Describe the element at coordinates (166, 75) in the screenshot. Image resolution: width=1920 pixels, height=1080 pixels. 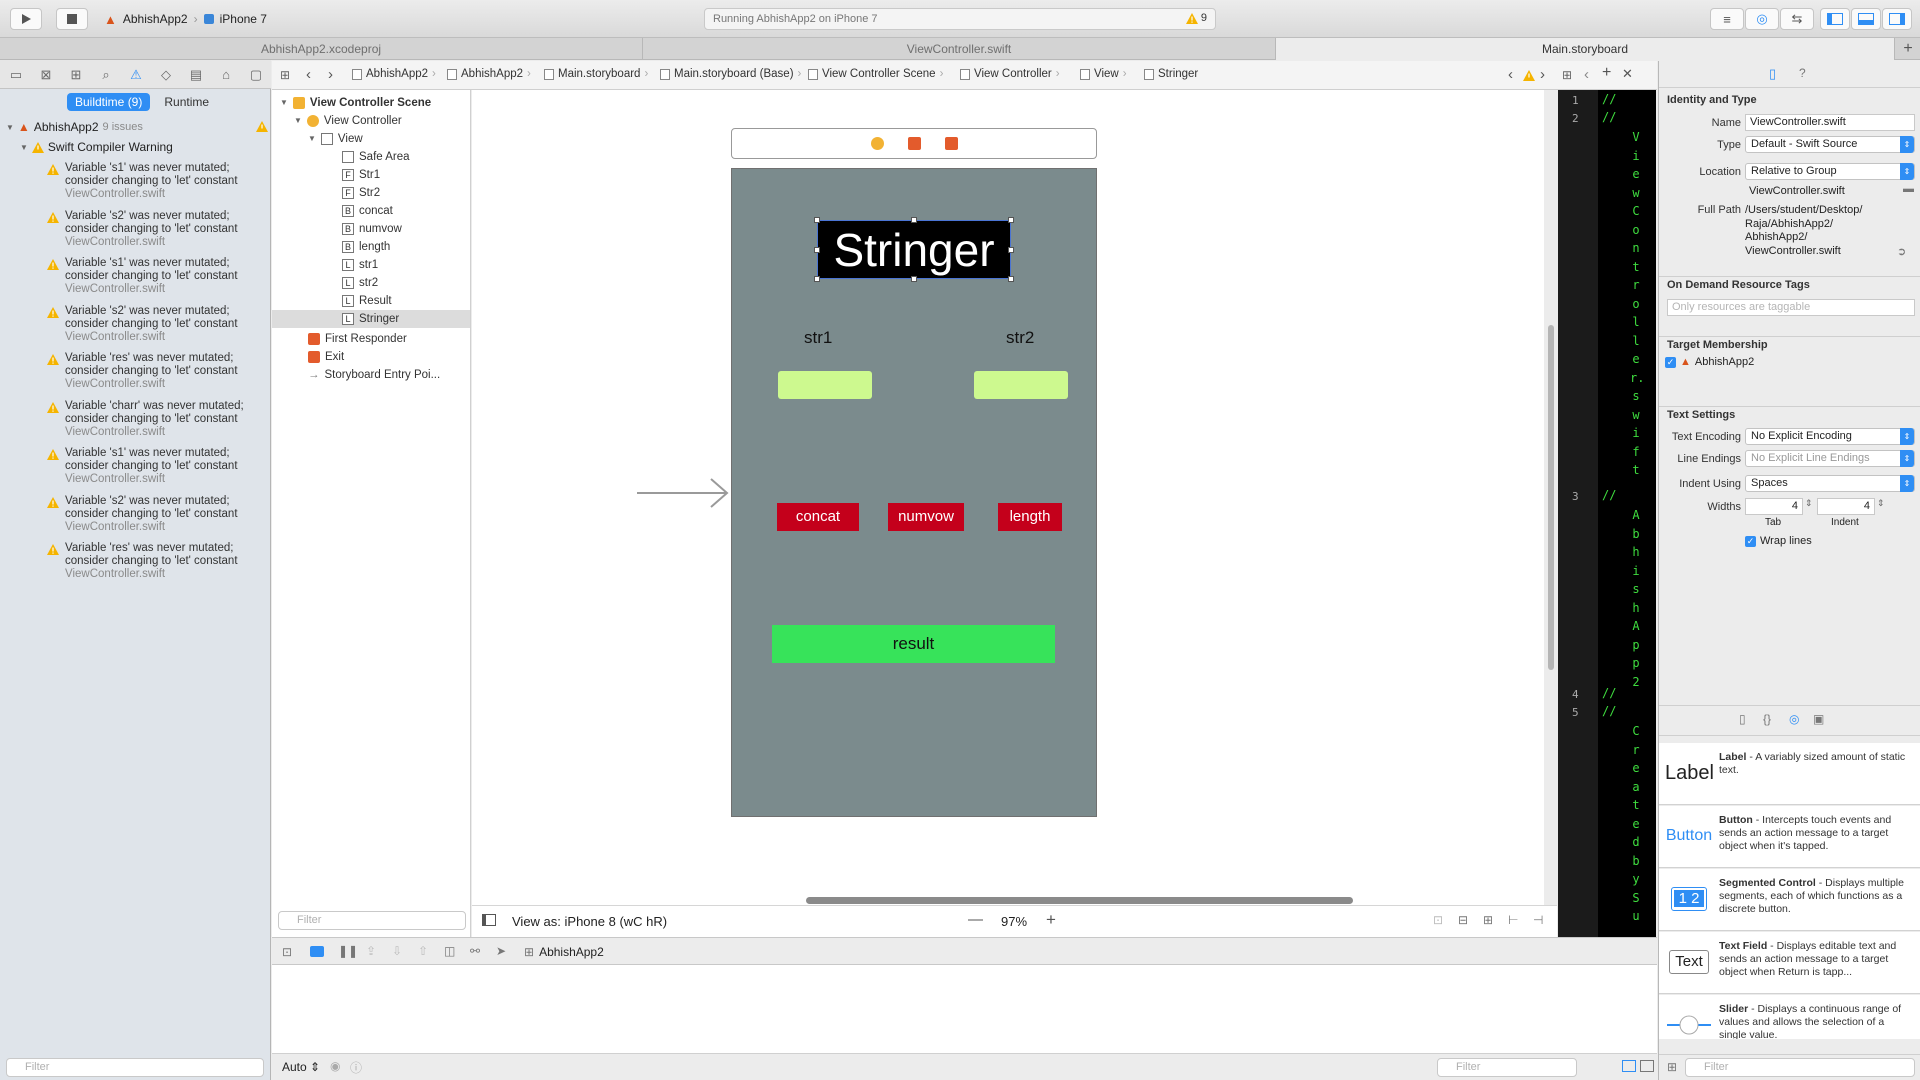
I see `test-icon: ◇` at that location.